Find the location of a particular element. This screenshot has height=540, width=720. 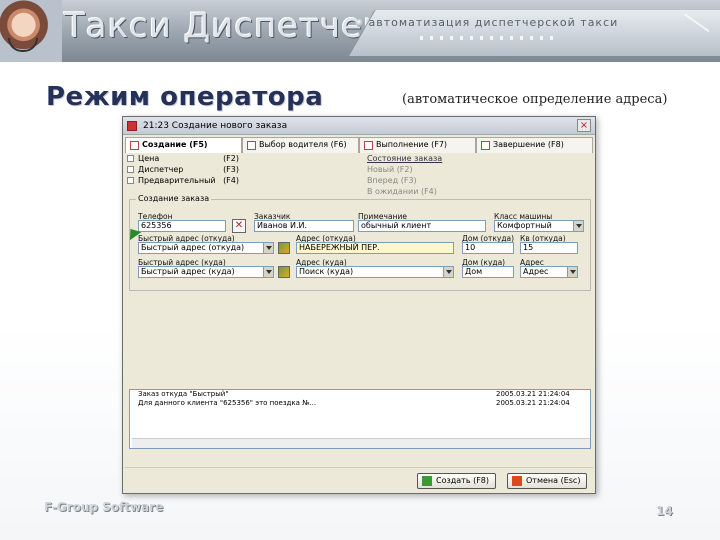

option-price: Цена (F2) is located at coordinates (184, 158).